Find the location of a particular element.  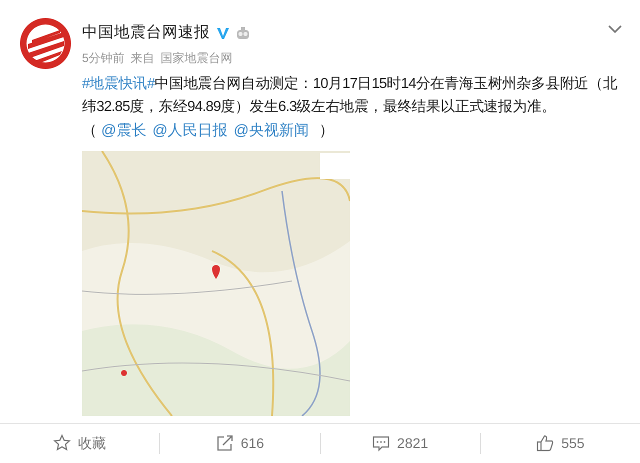

favorite-button: 收藏 is located at coordinates (79, 443).